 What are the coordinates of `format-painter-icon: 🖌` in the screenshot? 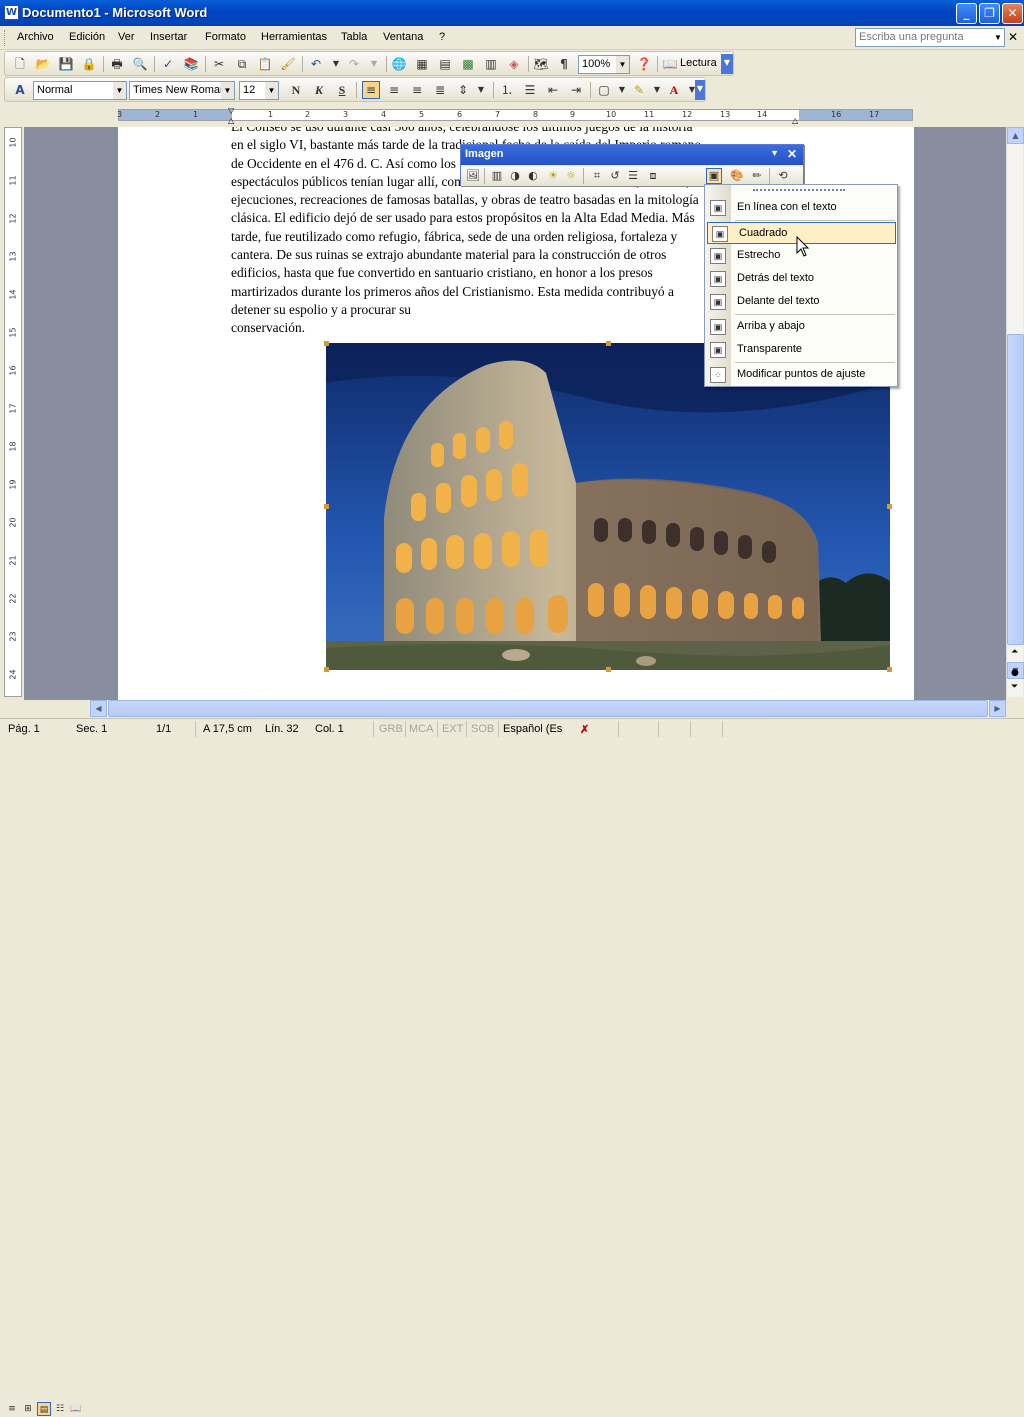 It's located at (288, 64).